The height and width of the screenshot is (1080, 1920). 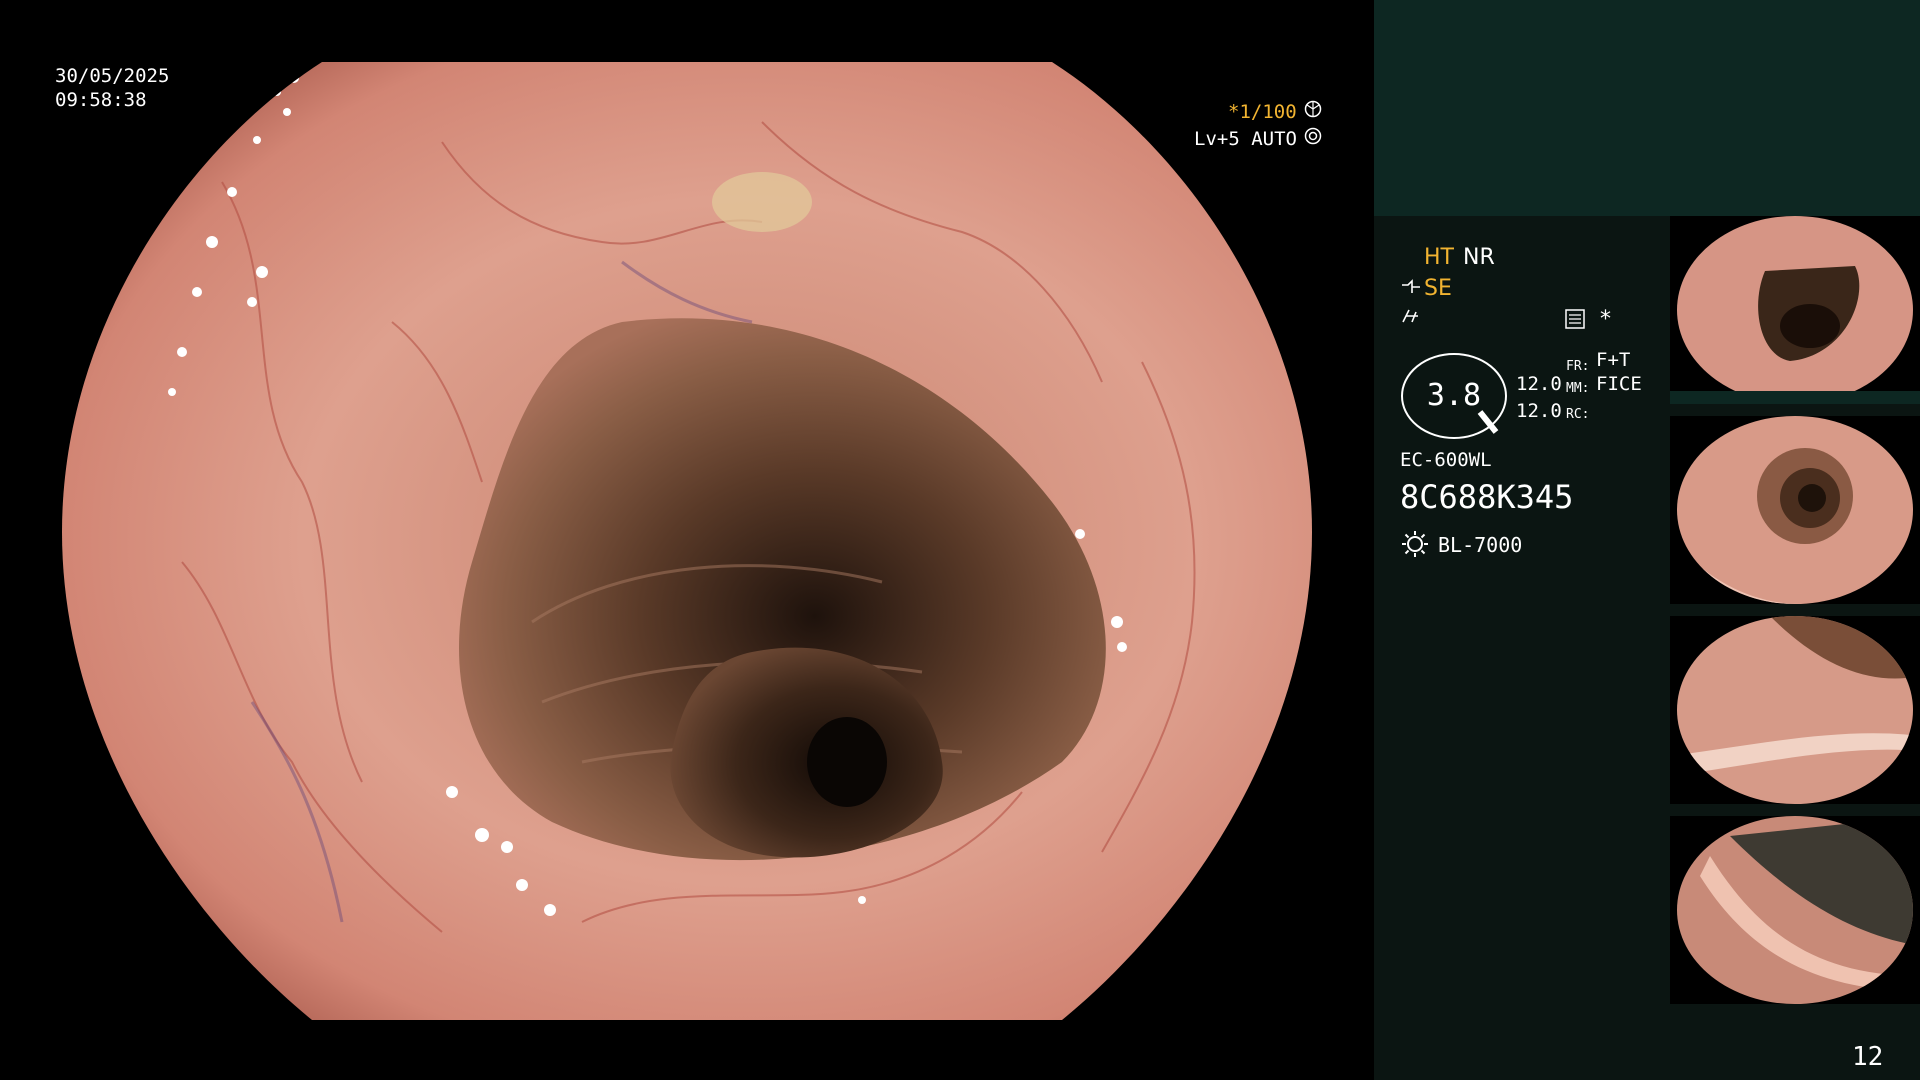 I want to click on parameter-value-2: 12.0, so click(x=1539, y=411).